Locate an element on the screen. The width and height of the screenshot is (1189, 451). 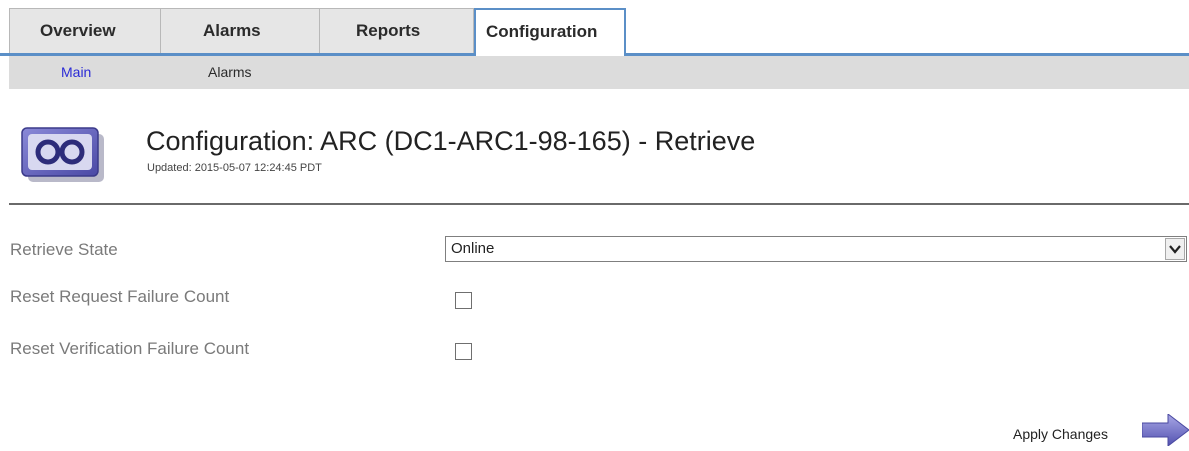
tab-configuration: Configuration is located at coordinates (550, 32).